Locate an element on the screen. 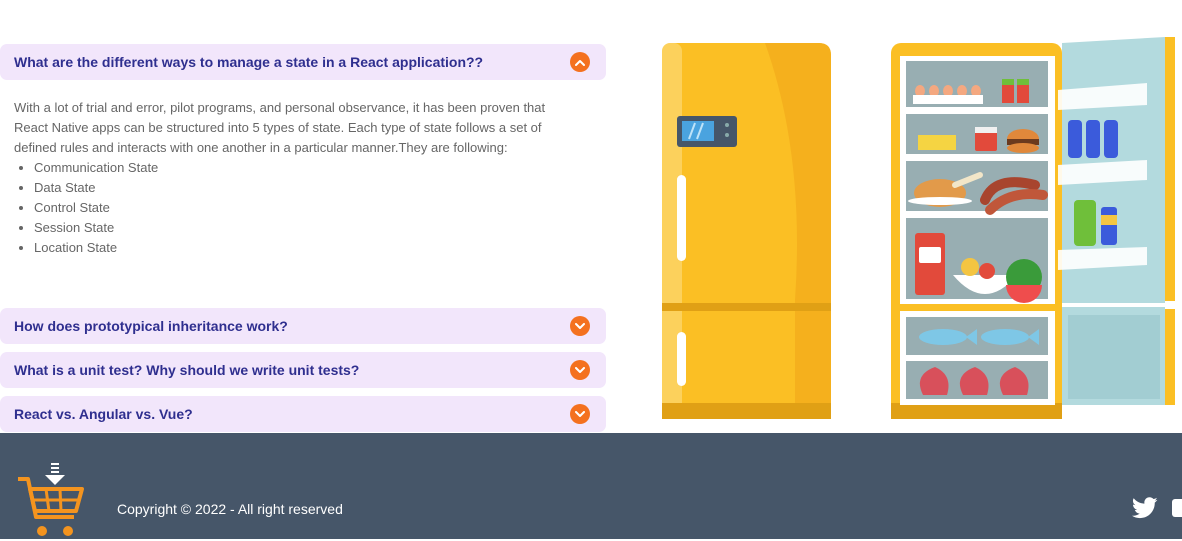 This screenshot has height=541, width=1182. twitter-icon is located at coordinates (1145, 508).